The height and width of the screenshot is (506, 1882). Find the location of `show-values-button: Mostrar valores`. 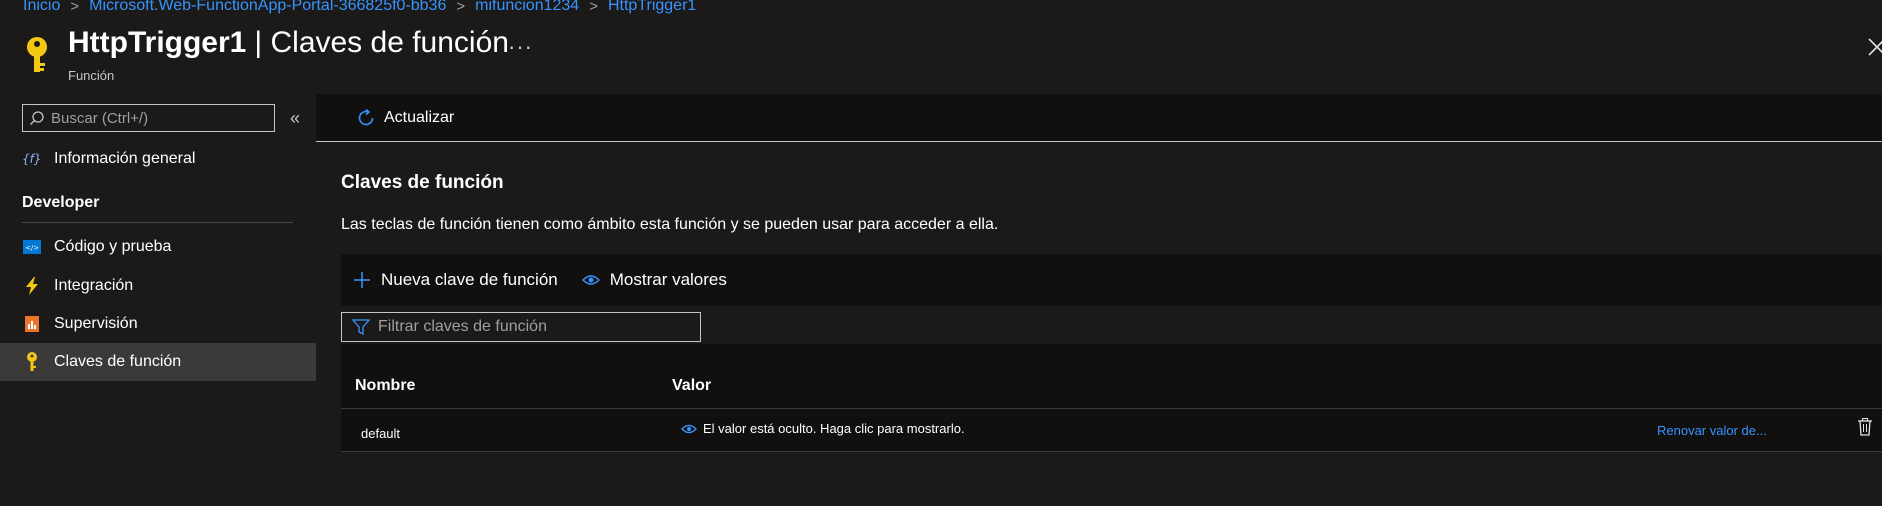

show-values-button: Mostrar valores is located at coordinates (654, 280).